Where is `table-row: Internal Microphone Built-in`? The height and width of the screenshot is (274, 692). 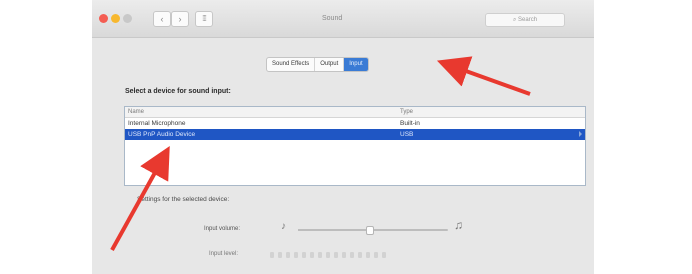
table-row: Internal Microphone Built-in is located at coordinates (355, 123).